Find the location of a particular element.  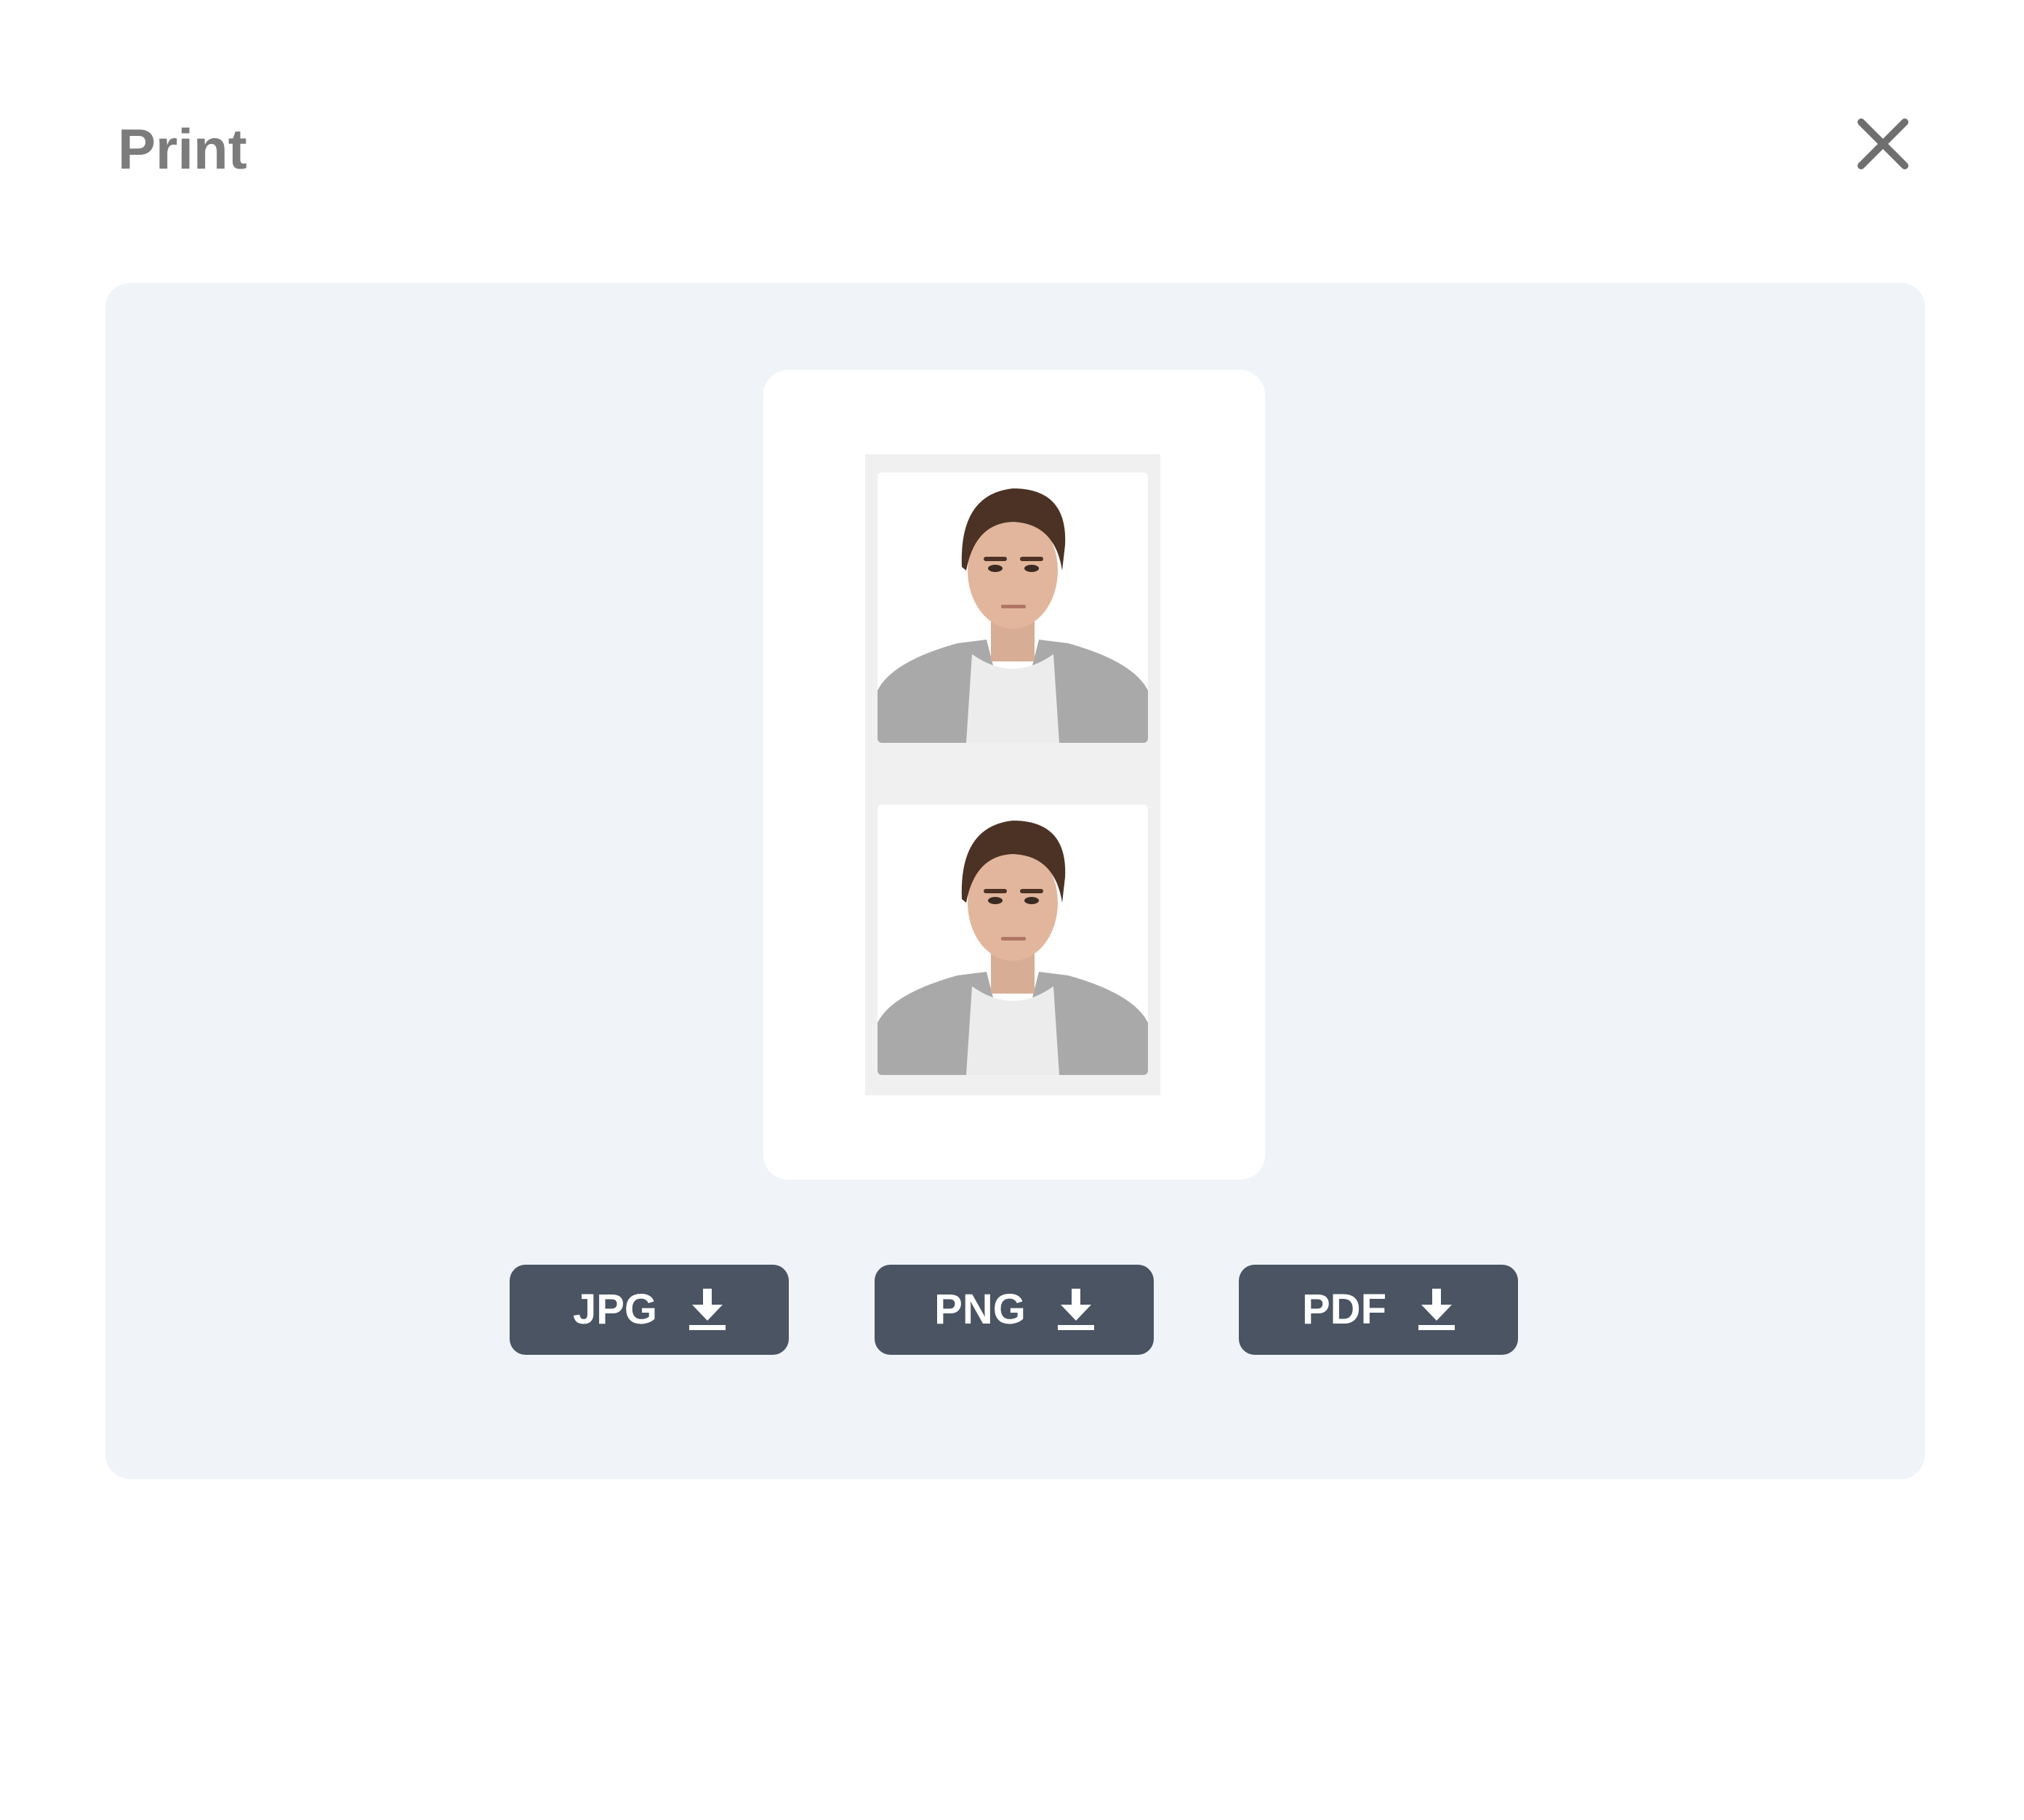

close-button is located at coordinates (1883, 144).